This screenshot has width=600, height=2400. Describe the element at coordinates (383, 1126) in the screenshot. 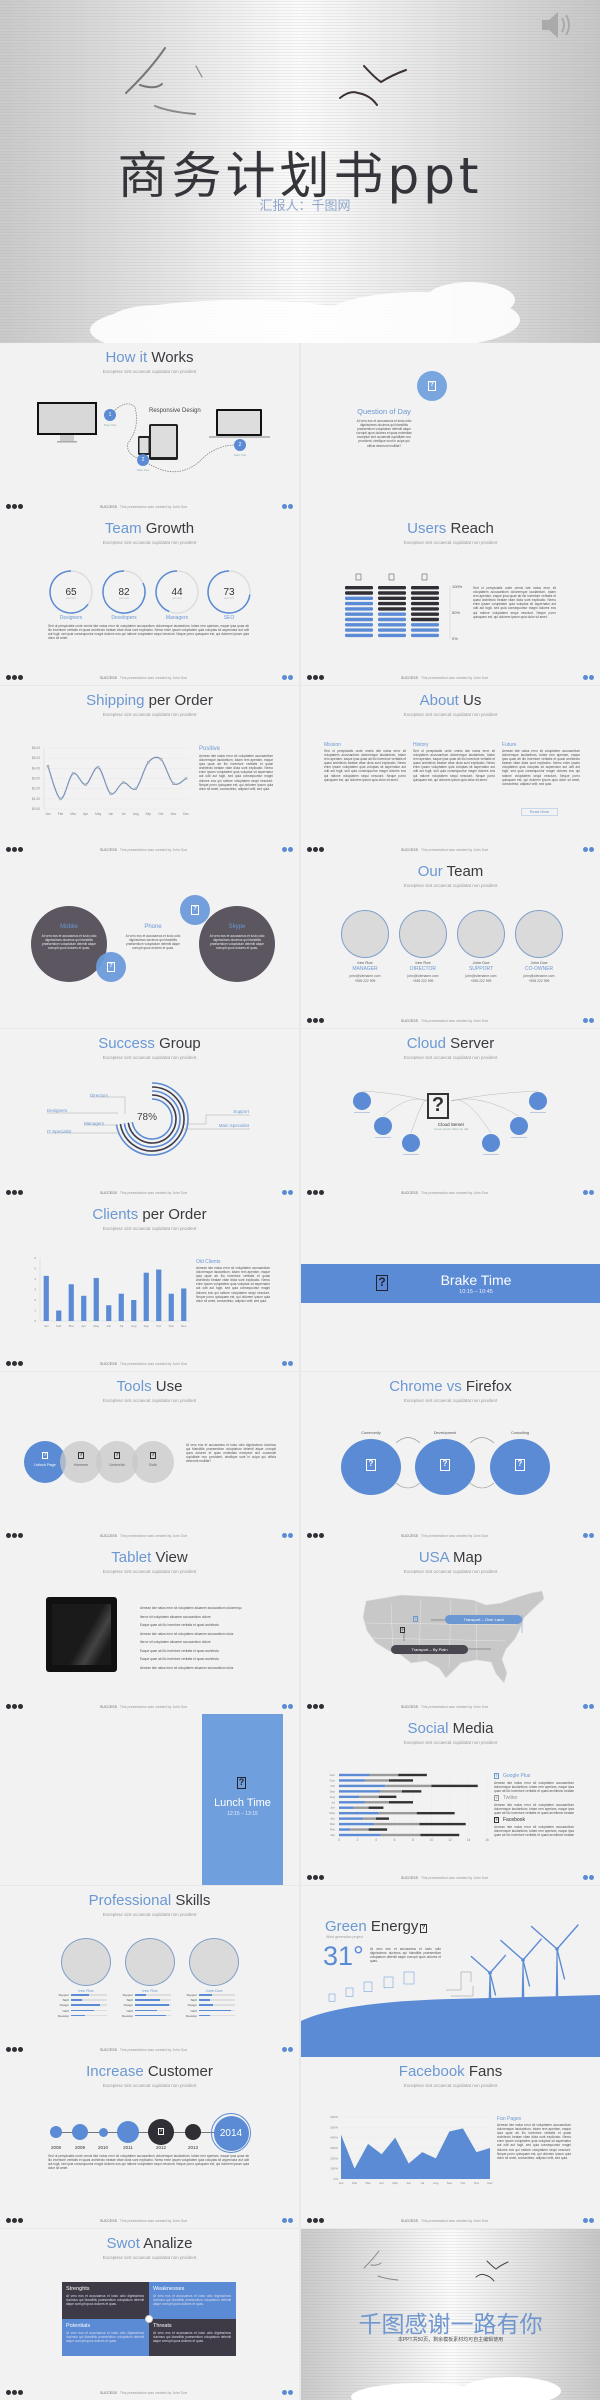

I see `server-node` at that location.